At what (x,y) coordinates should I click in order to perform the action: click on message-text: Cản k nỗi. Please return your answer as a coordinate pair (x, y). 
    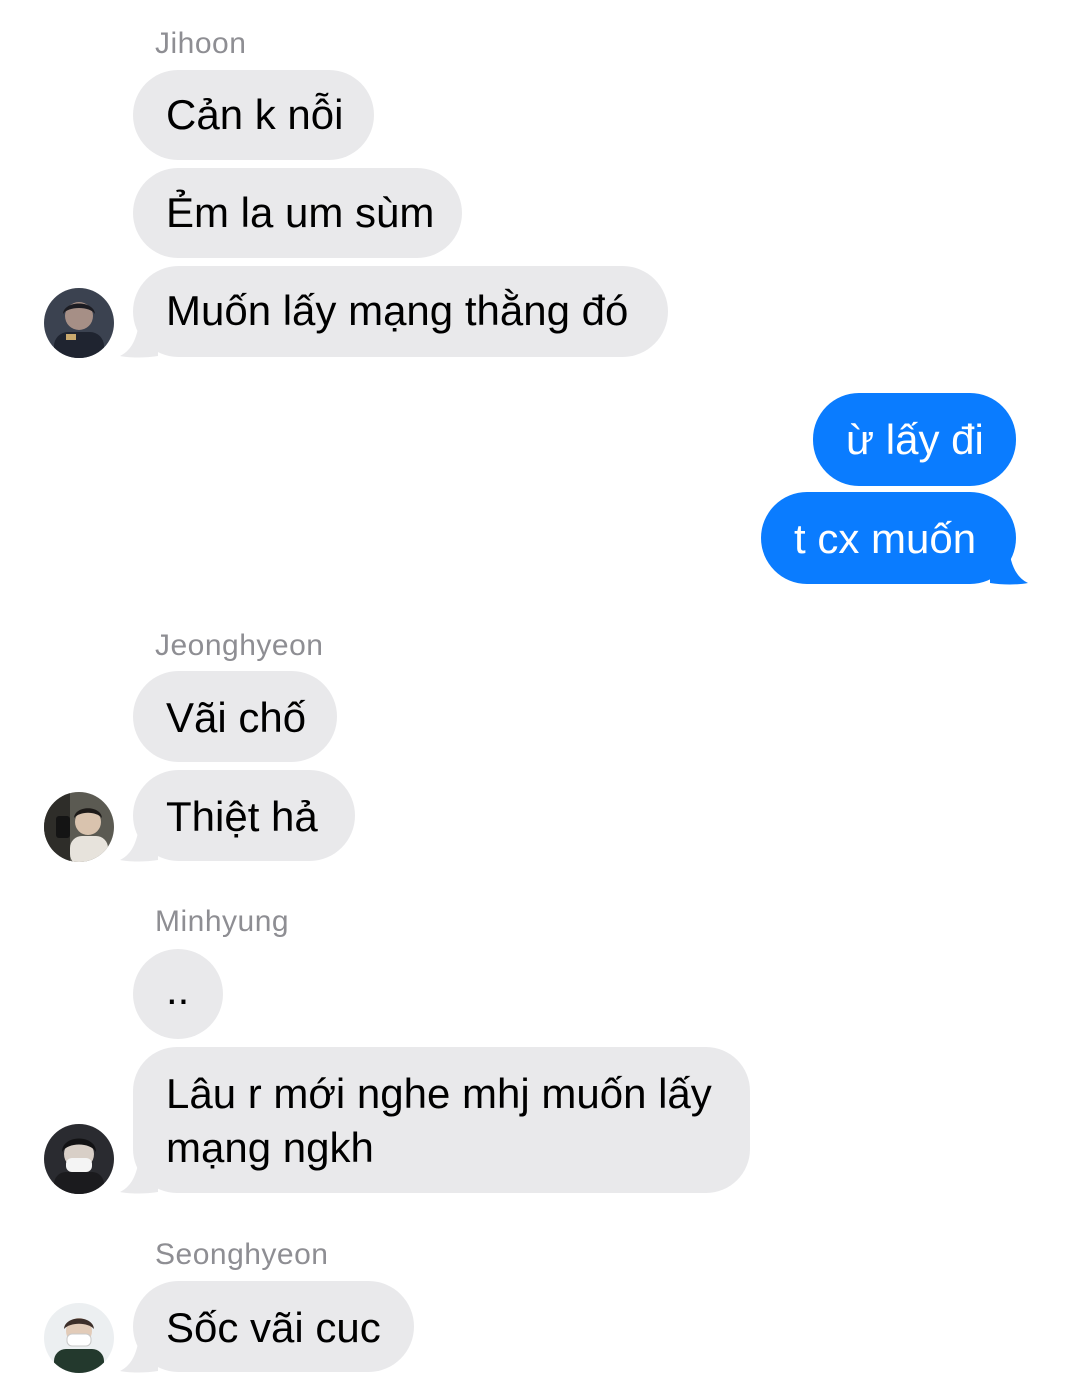
    Looking at the image, I should click on (255, 114).